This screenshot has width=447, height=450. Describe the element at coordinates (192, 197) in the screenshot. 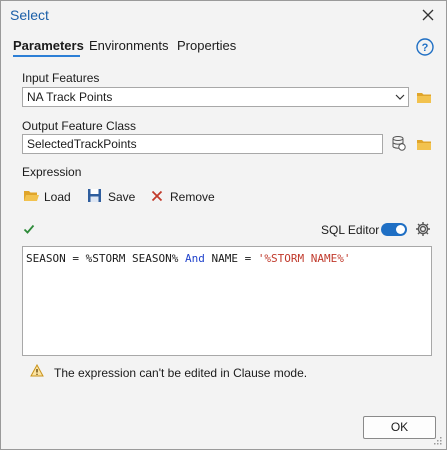

I see `remove-label: Remove` at that location.